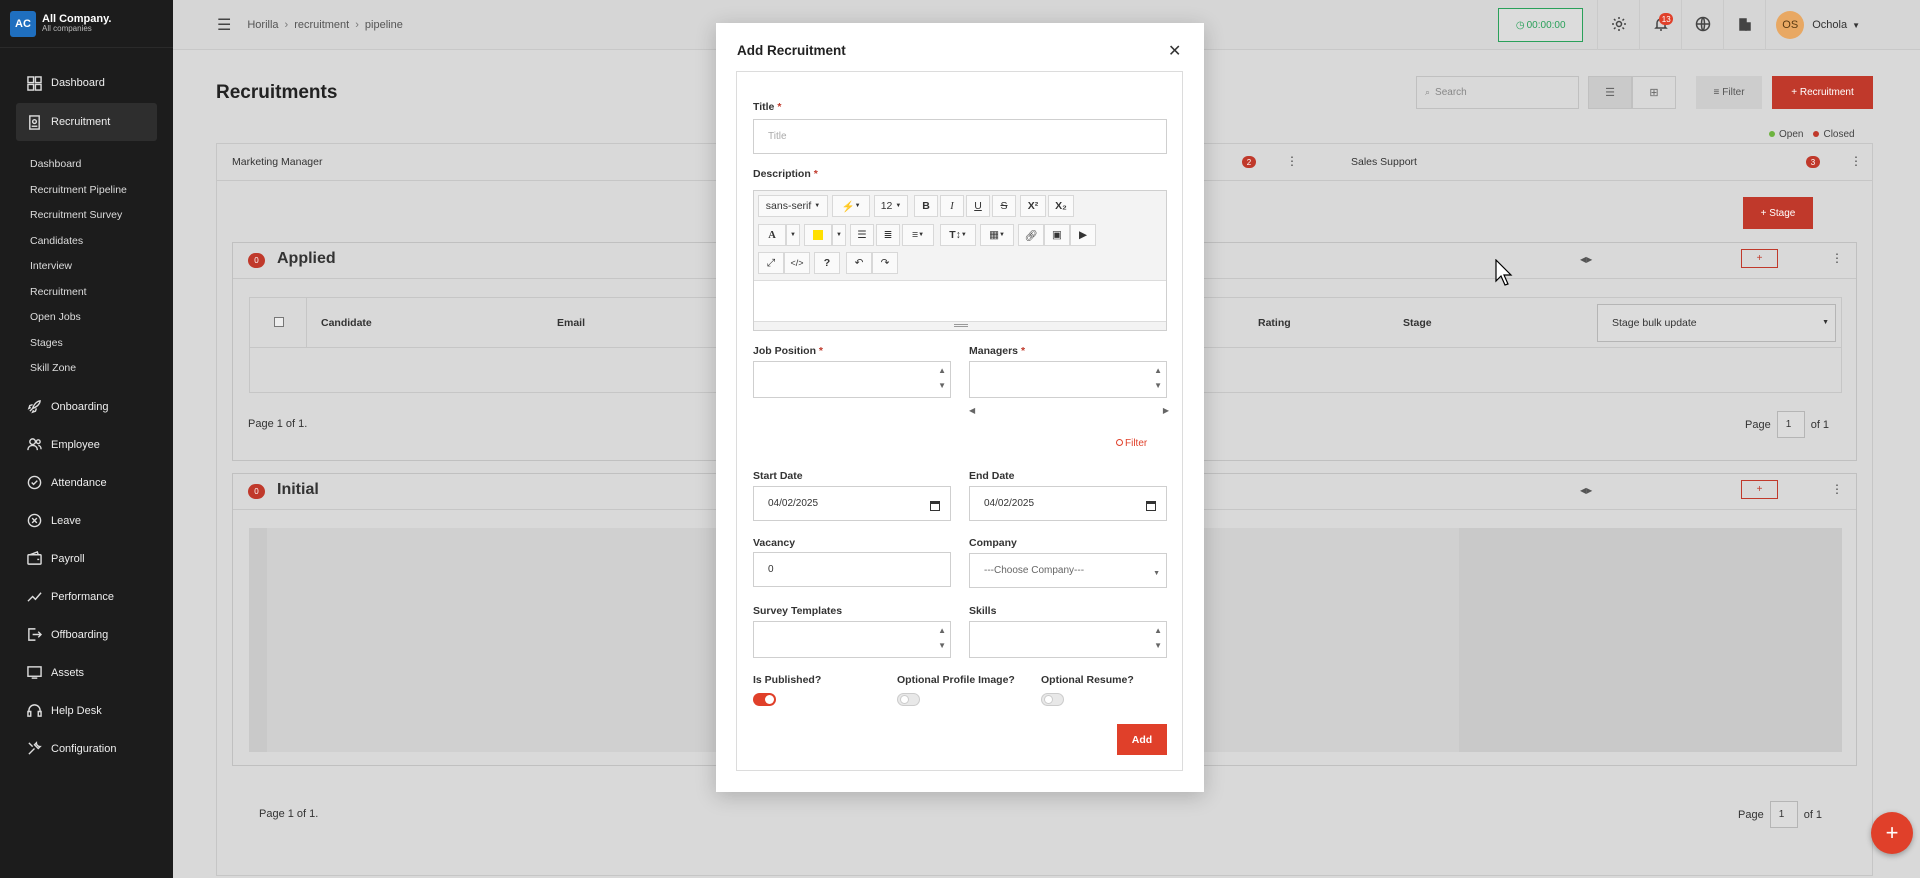  Describe the element at coordinates (86, 24) in the screenshot. I see `brand: AC All Company. All companies` at that location.